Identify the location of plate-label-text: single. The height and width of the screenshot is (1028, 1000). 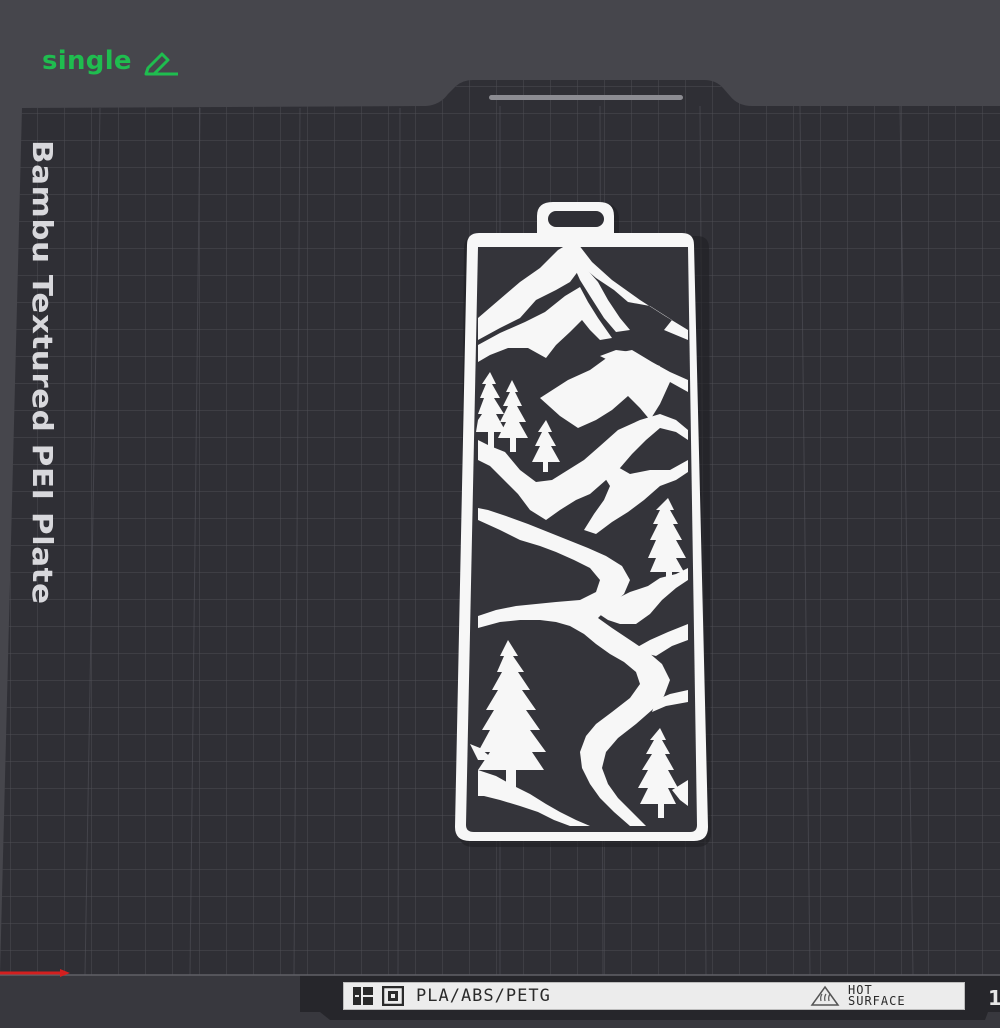
(87, 61).